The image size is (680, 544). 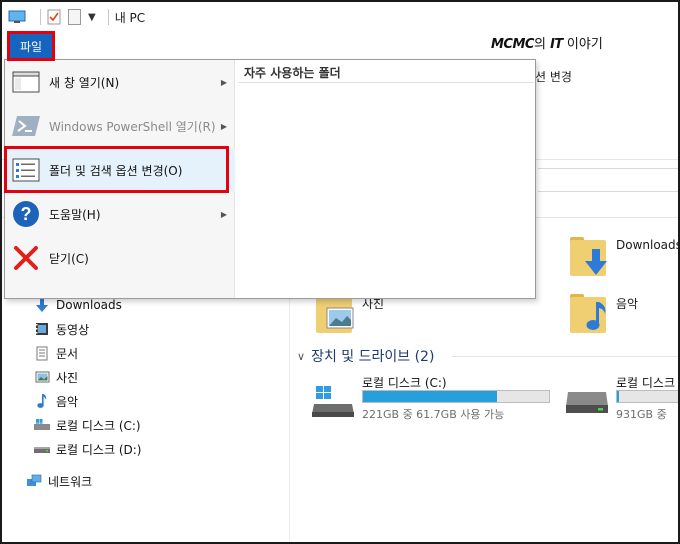 What do you see at coordinates (42, 353) in the screenshot?
I see `document-icon` at bounding box center [42, 353].